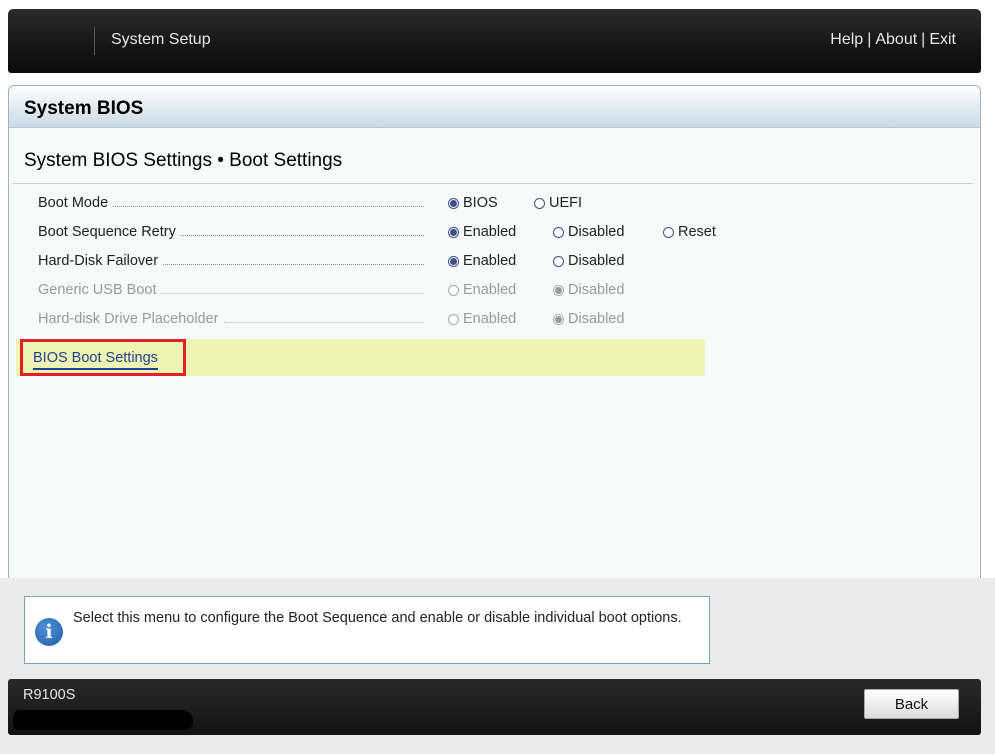 This screenshot has height=754, width=995. I want to click on header-separator, so click(94, 41).